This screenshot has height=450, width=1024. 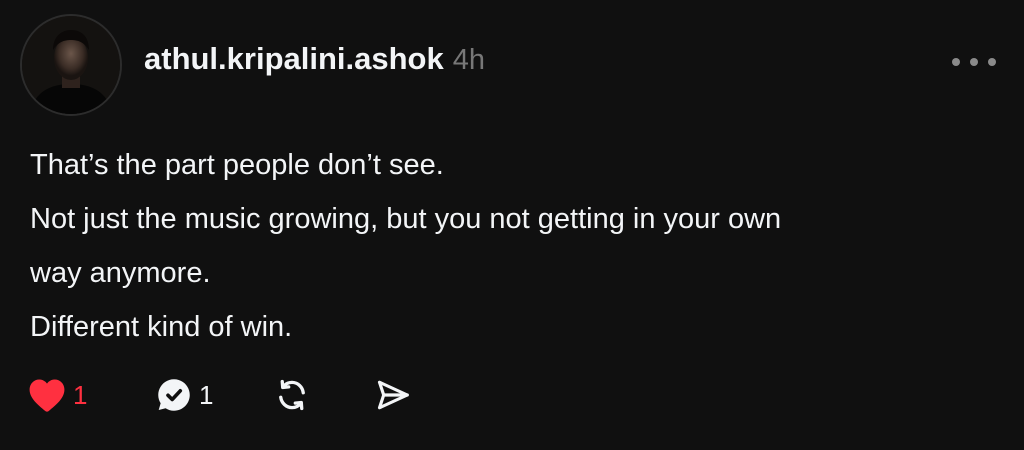 I want to click on more-options-button, so click(x=974, y=62).